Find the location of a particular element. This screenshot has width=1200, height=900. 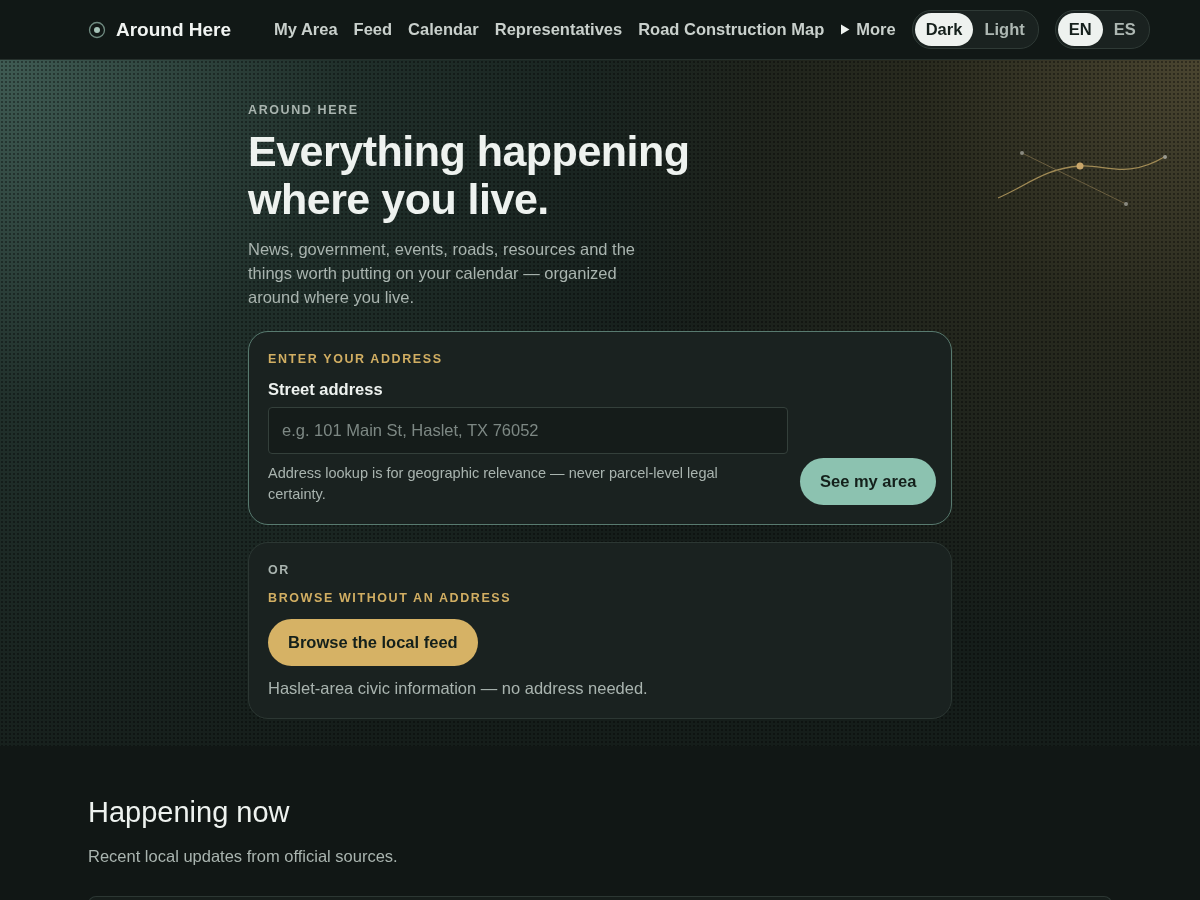

theme-option: Dark is located at coordinates (944, 29).